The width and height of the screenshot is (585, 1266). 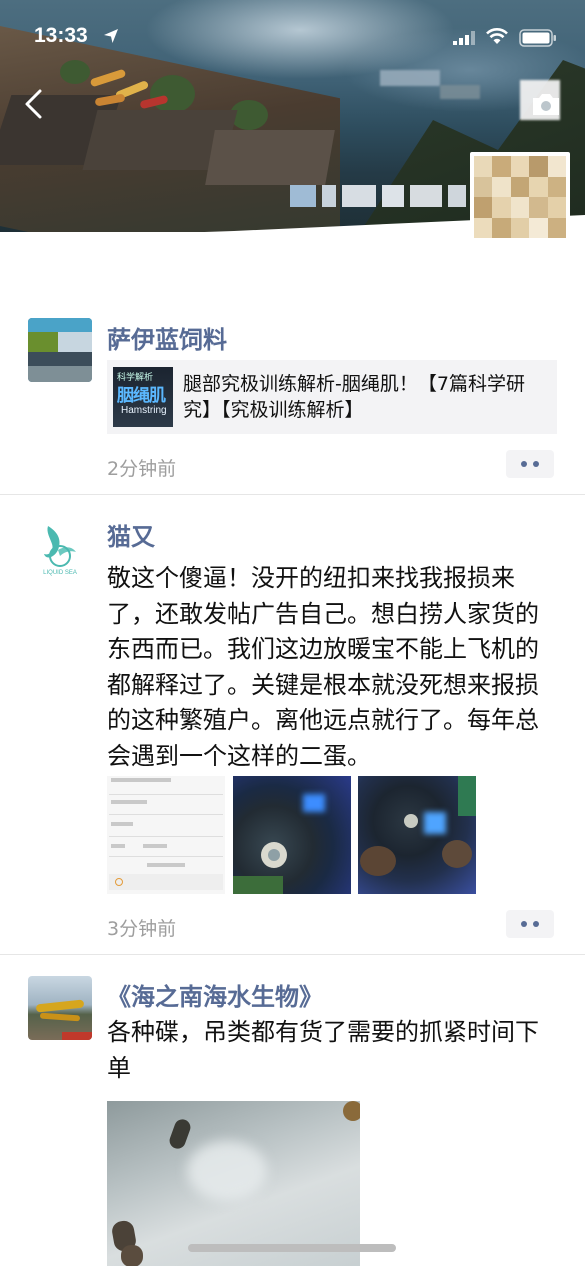 What do you see at coordinates (61, 35) in the screenshot?
I see `status-time: 13:33` at bounding box center [61, 35].